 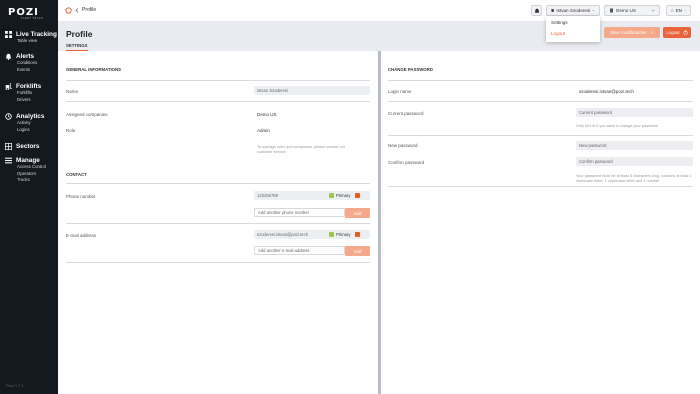 I want to click on app-version: Pozi 1.7.1, so click(x=15, y=385).